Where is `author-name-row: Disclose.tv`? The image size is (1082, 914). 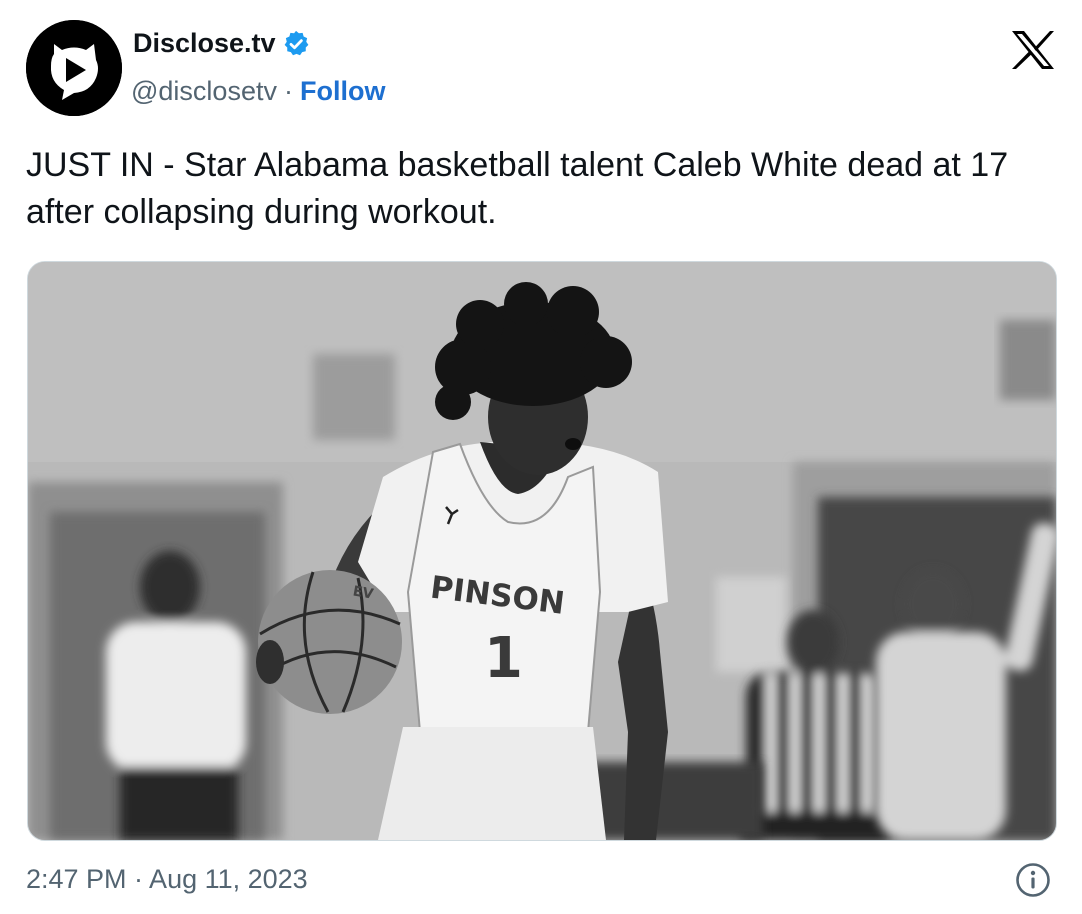 author-name-row: Disclose.tv is located at coordinates (222, 43).